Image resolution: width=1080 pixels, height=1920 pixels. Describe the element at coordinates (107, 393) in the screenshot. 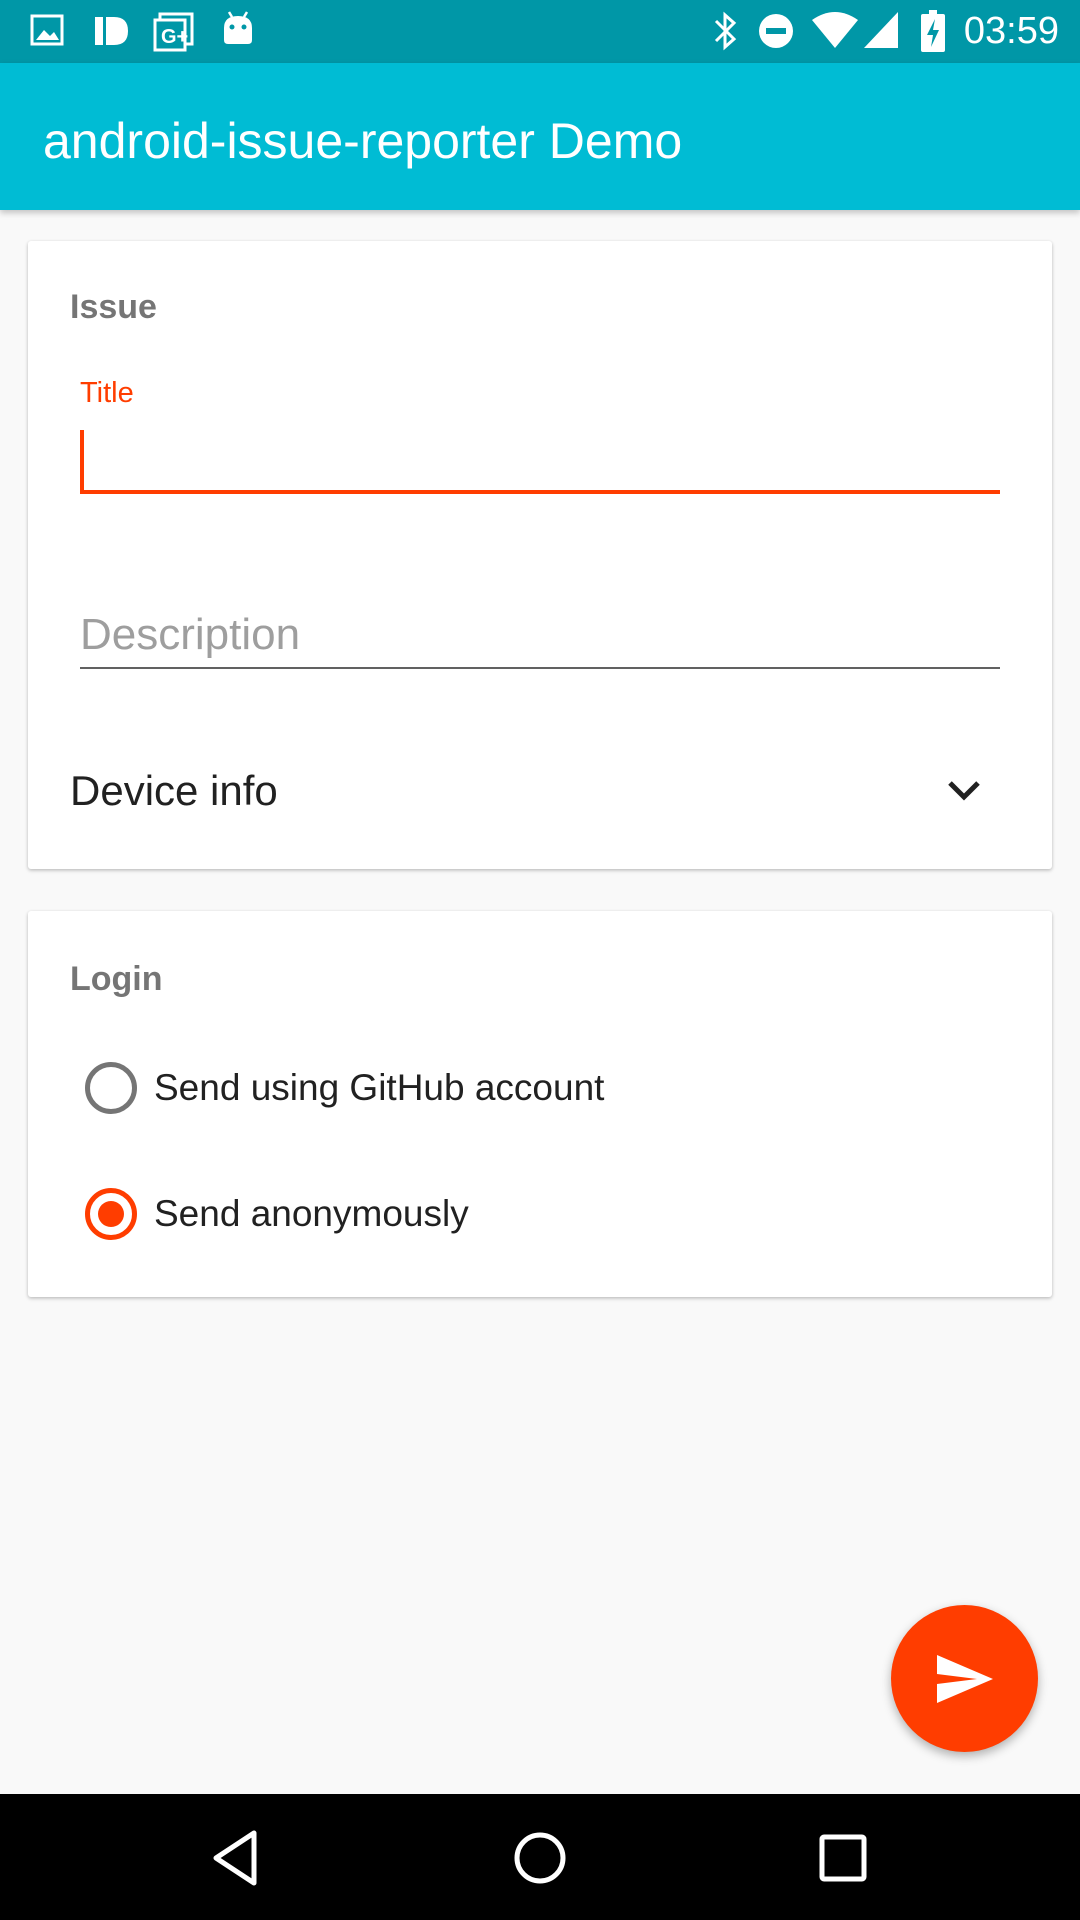

I see `title-field-label: Title` at that location.